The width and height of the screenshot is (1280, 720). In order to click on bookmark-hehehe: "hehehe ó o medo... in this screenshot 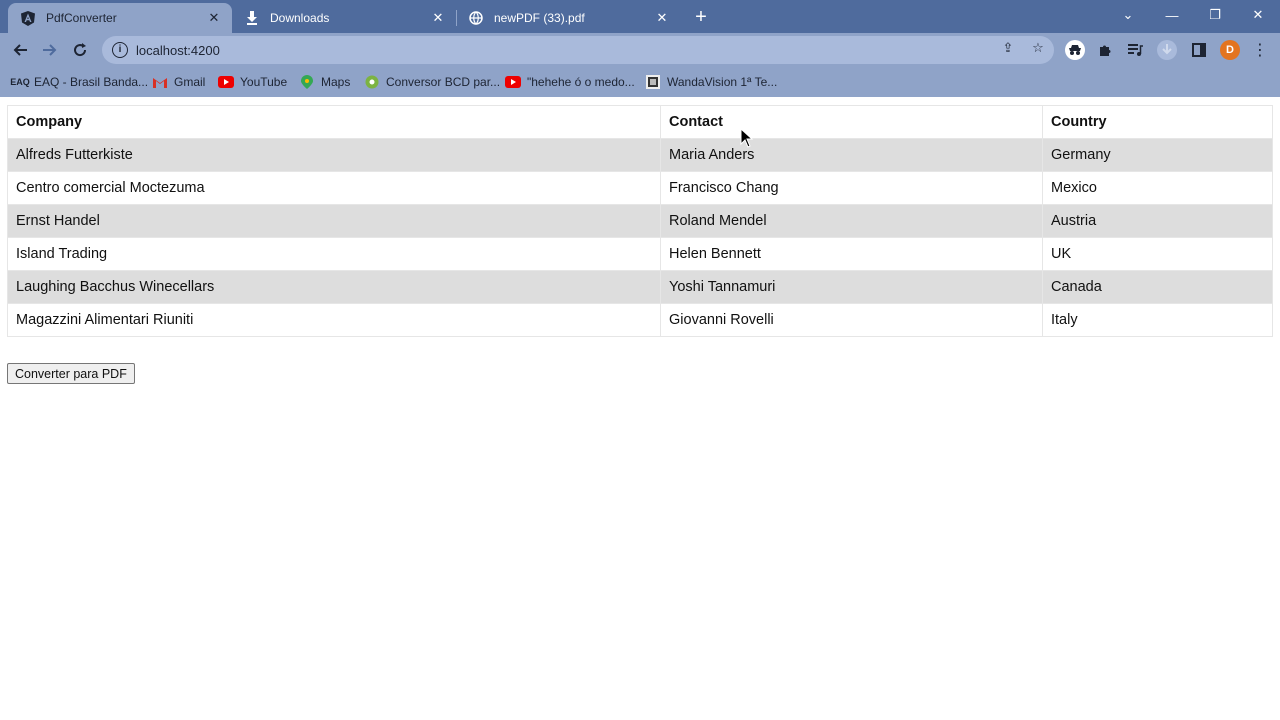, I will do `click(570, 82)`.